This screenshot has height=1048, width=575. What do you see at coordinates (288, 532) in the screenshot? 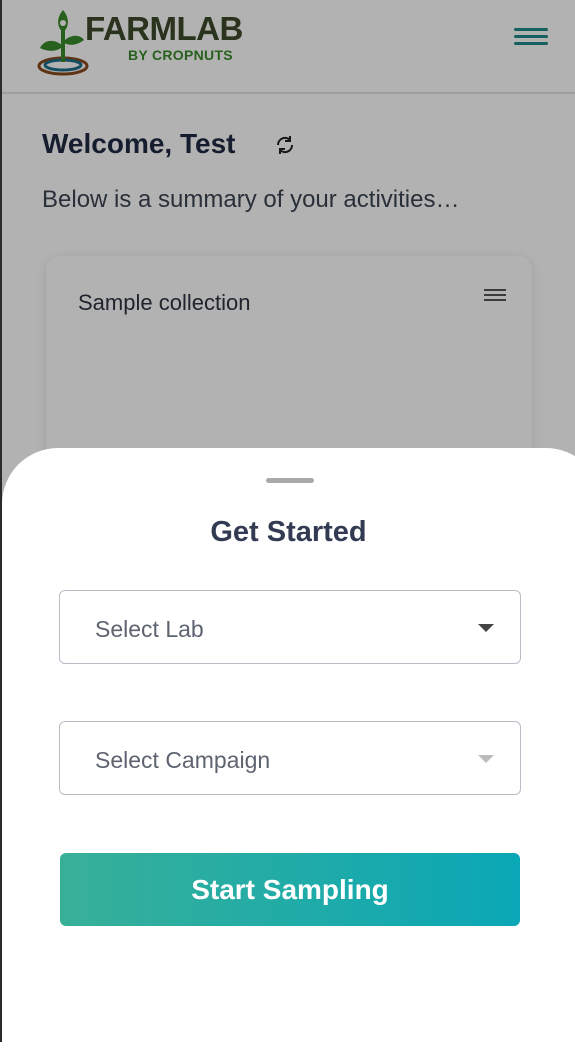
I see `sheet-title: Get Started` at bounding box center [288, 532].